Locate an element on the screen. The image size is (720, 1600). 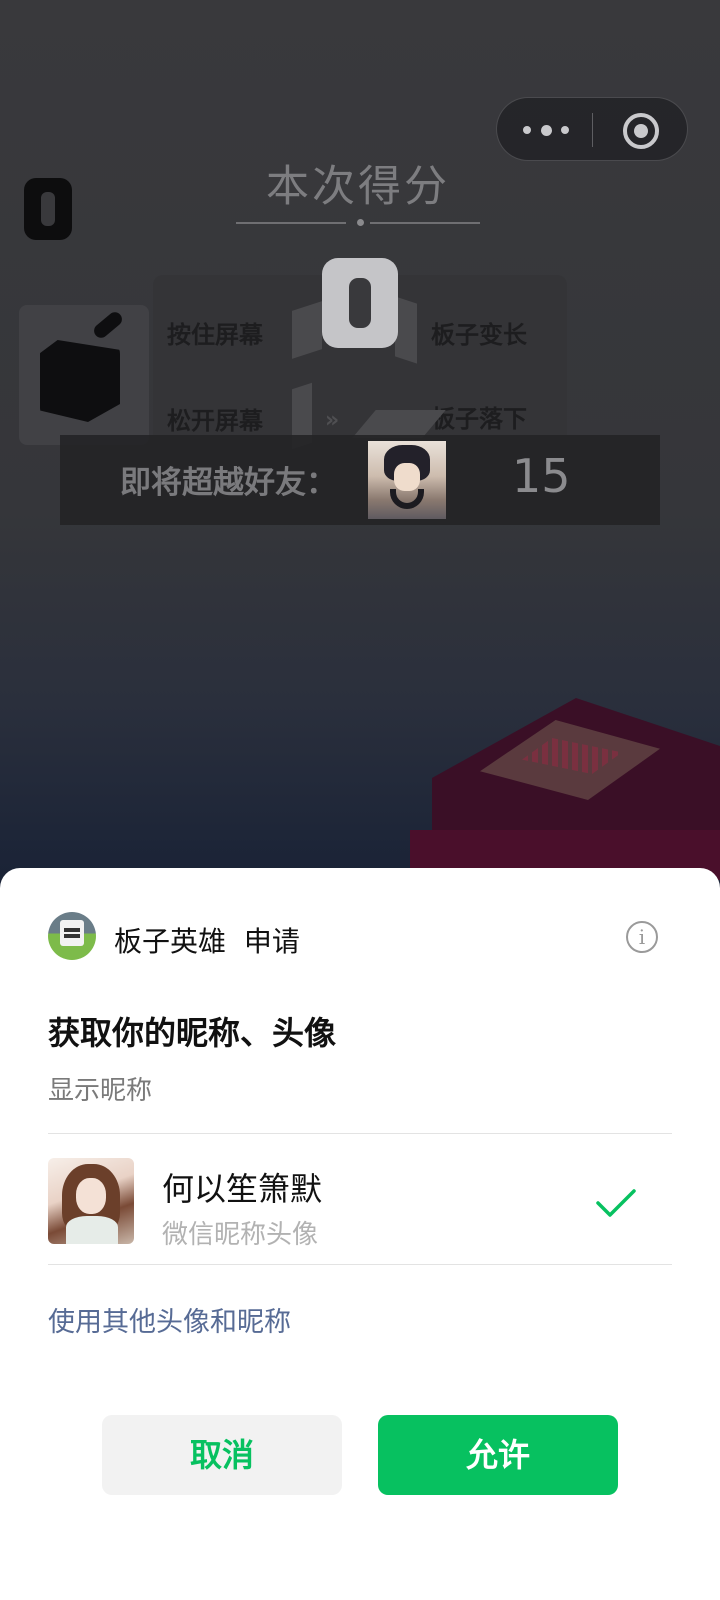
score-title: 本次得分 is located at coordinates (358, 187).